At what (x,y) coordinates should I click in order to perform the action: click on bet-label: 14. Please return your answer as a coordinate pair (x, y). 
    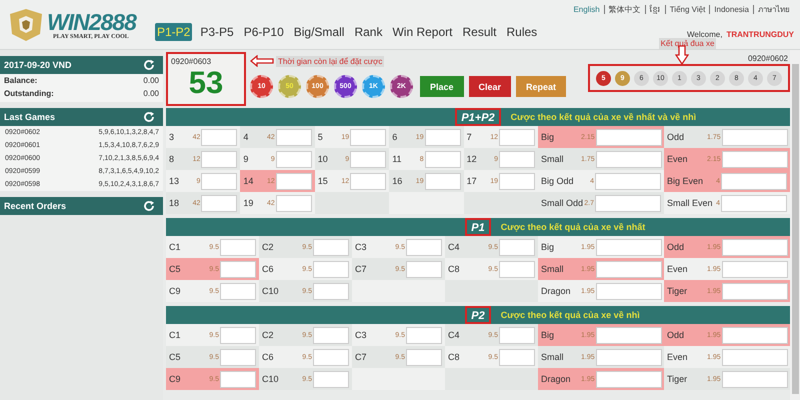
    Looking at the image, I should click on (248, 181).